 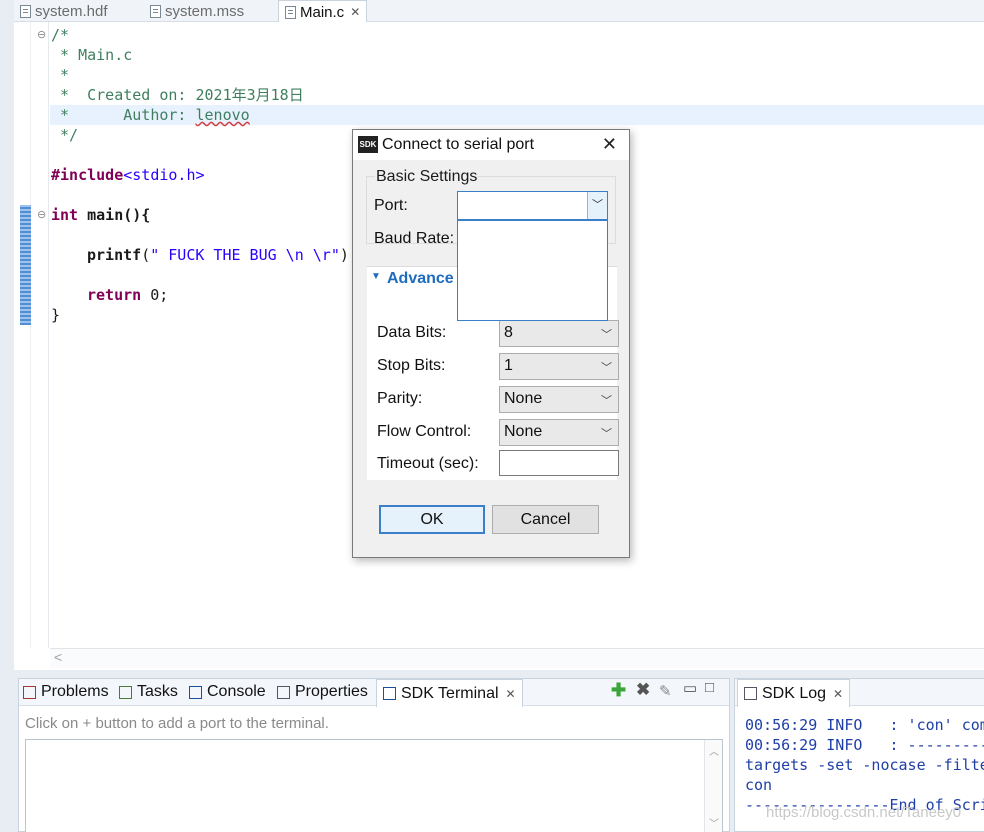 What do you see at coordinates (92, 55) in the screenshot?
I see `code-line: * Main.c` at bounding box center [92, 55].